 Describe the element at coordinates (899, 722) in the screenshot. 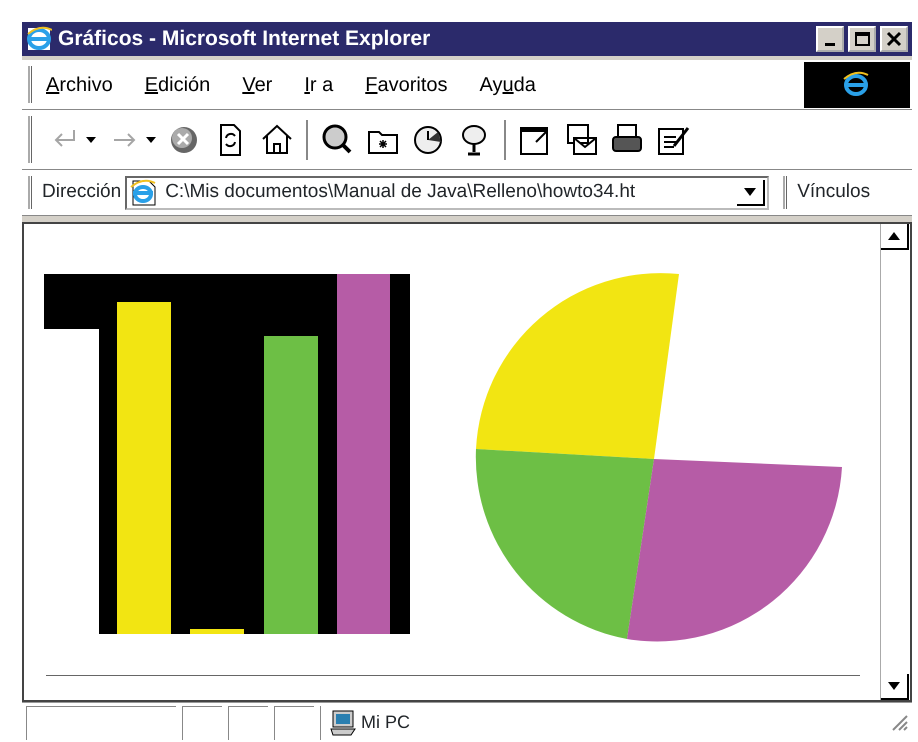

I see `resize-grip-icon` at that location.